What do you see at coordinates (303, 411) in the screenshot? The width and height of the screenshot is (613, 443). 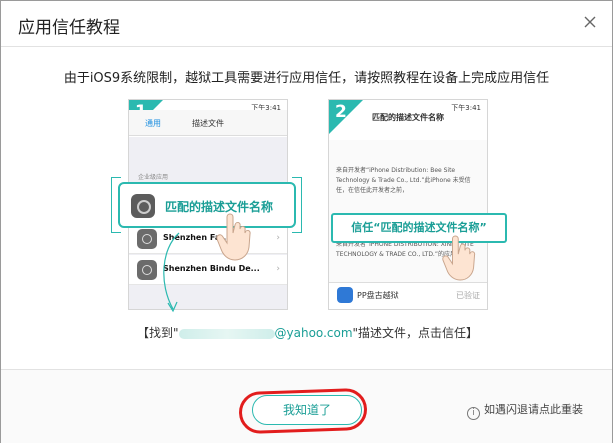 I see `red-highlight-circle` at bounding box center [303, 411].